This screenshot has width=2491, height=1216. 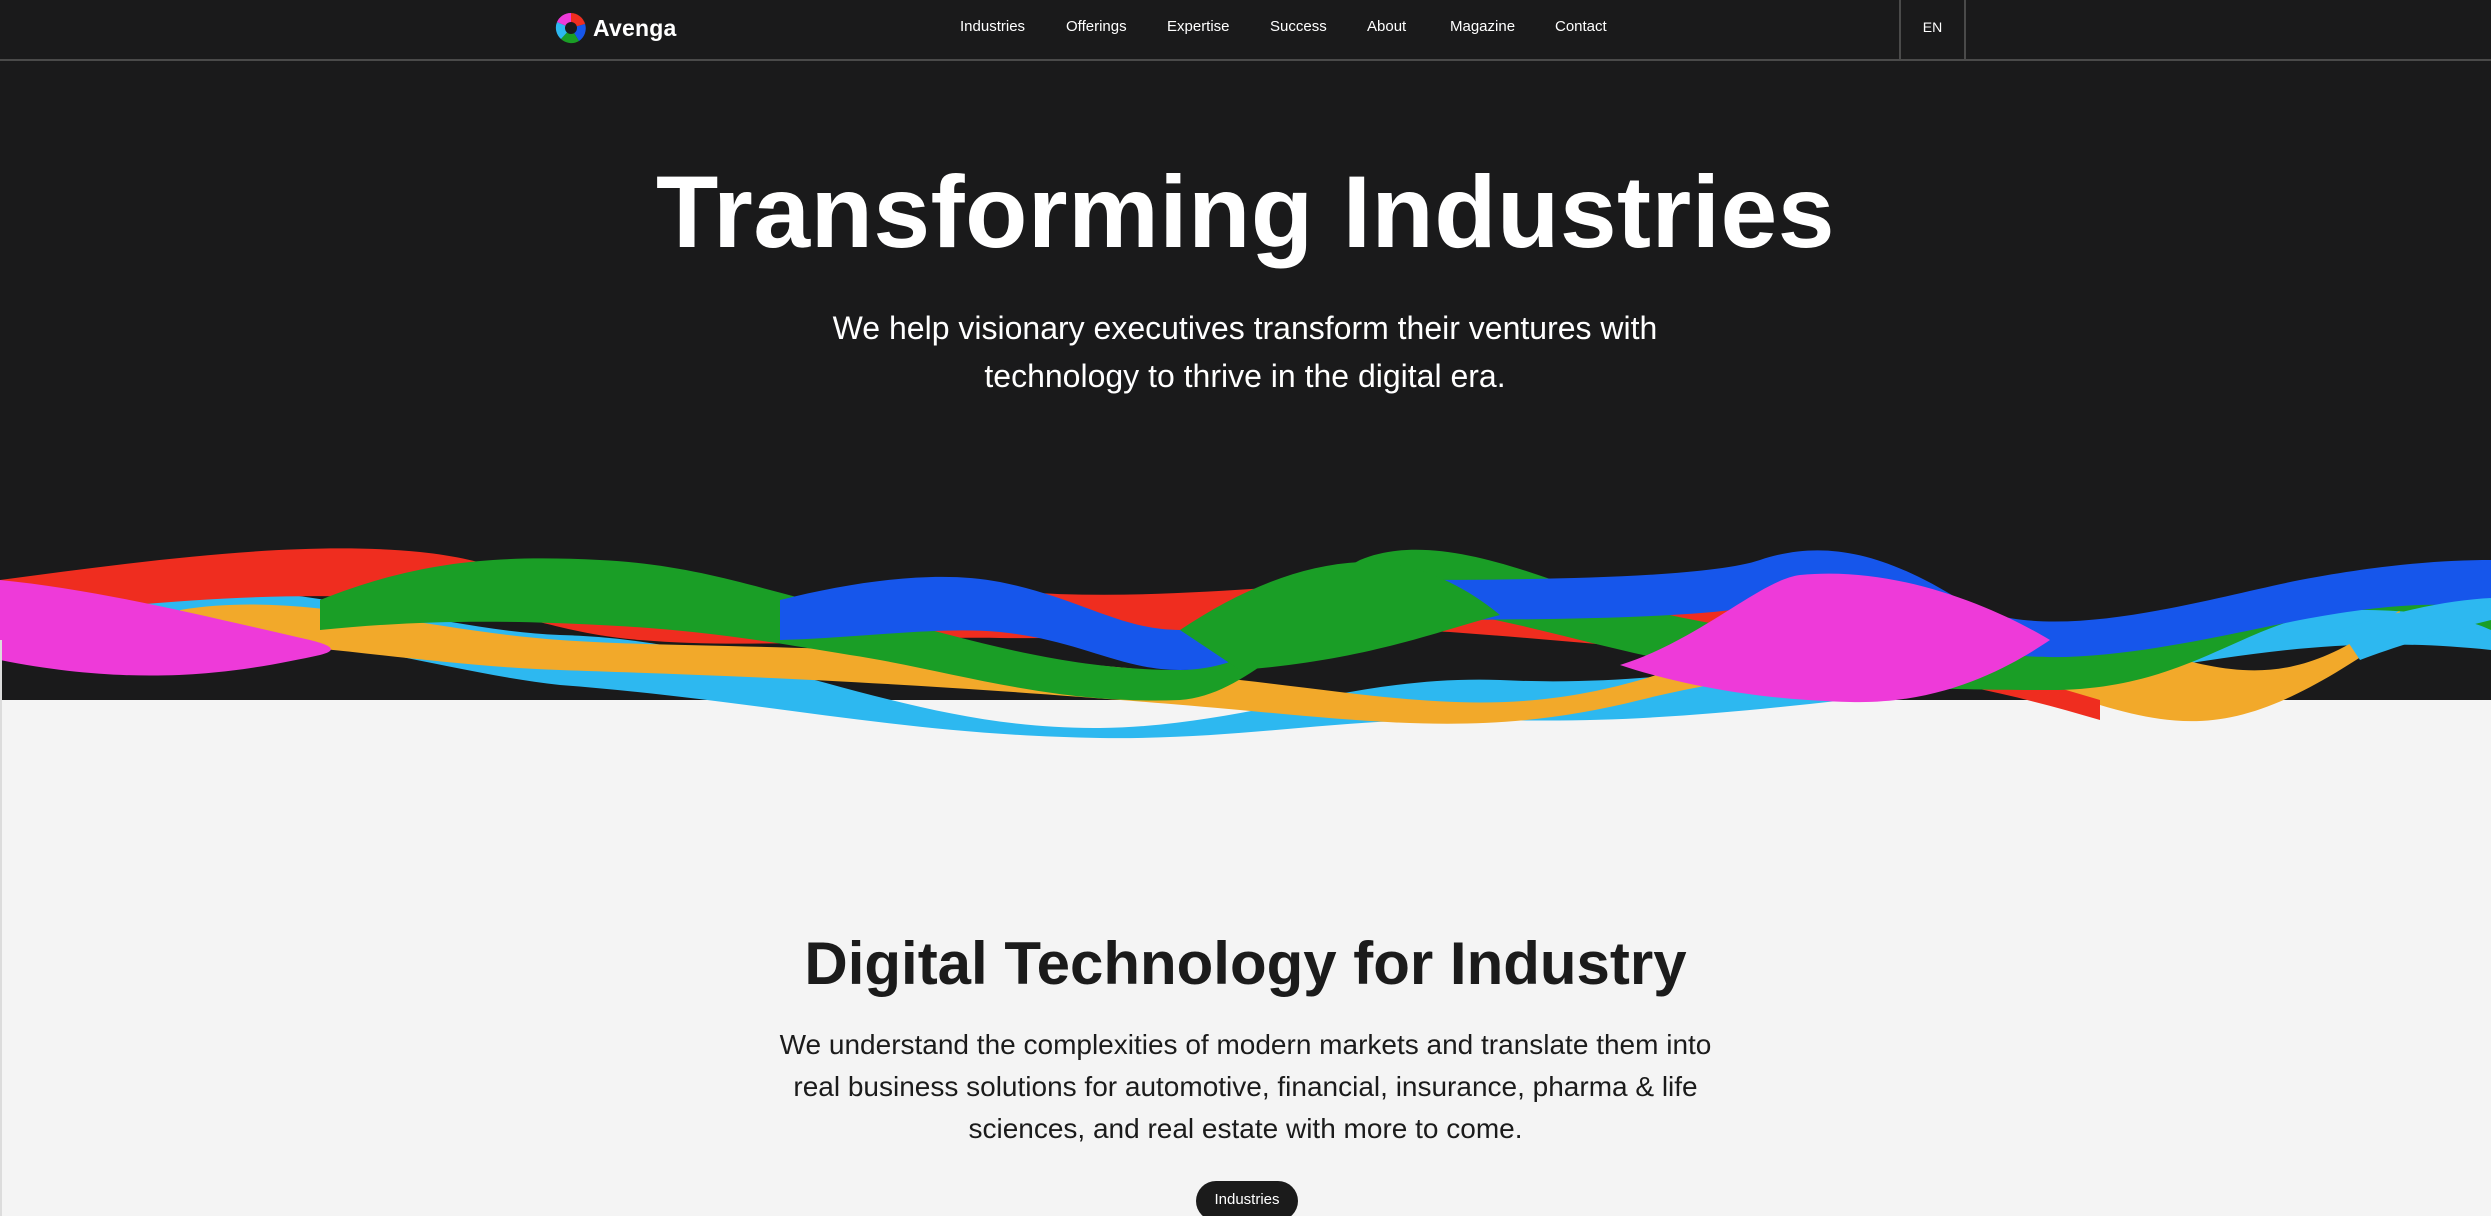 What do you see at coordinates (992, 26) in the screenshot?
I see `nav-item-industries: Industries` at bounding box center [992, 26].